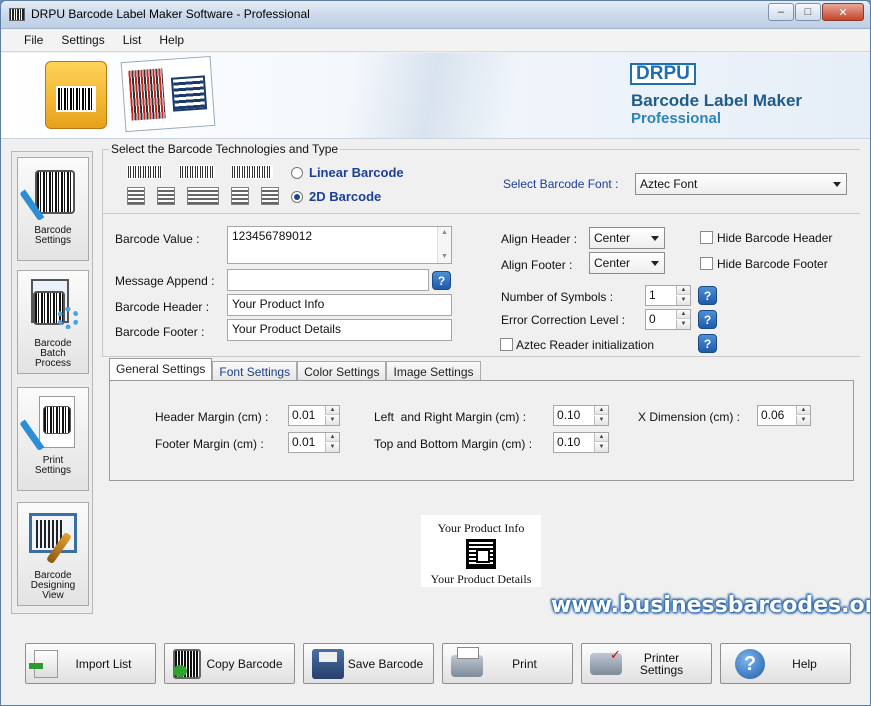  I want to click on error-correction-label: Error Correction Level :, so click(563, 320).